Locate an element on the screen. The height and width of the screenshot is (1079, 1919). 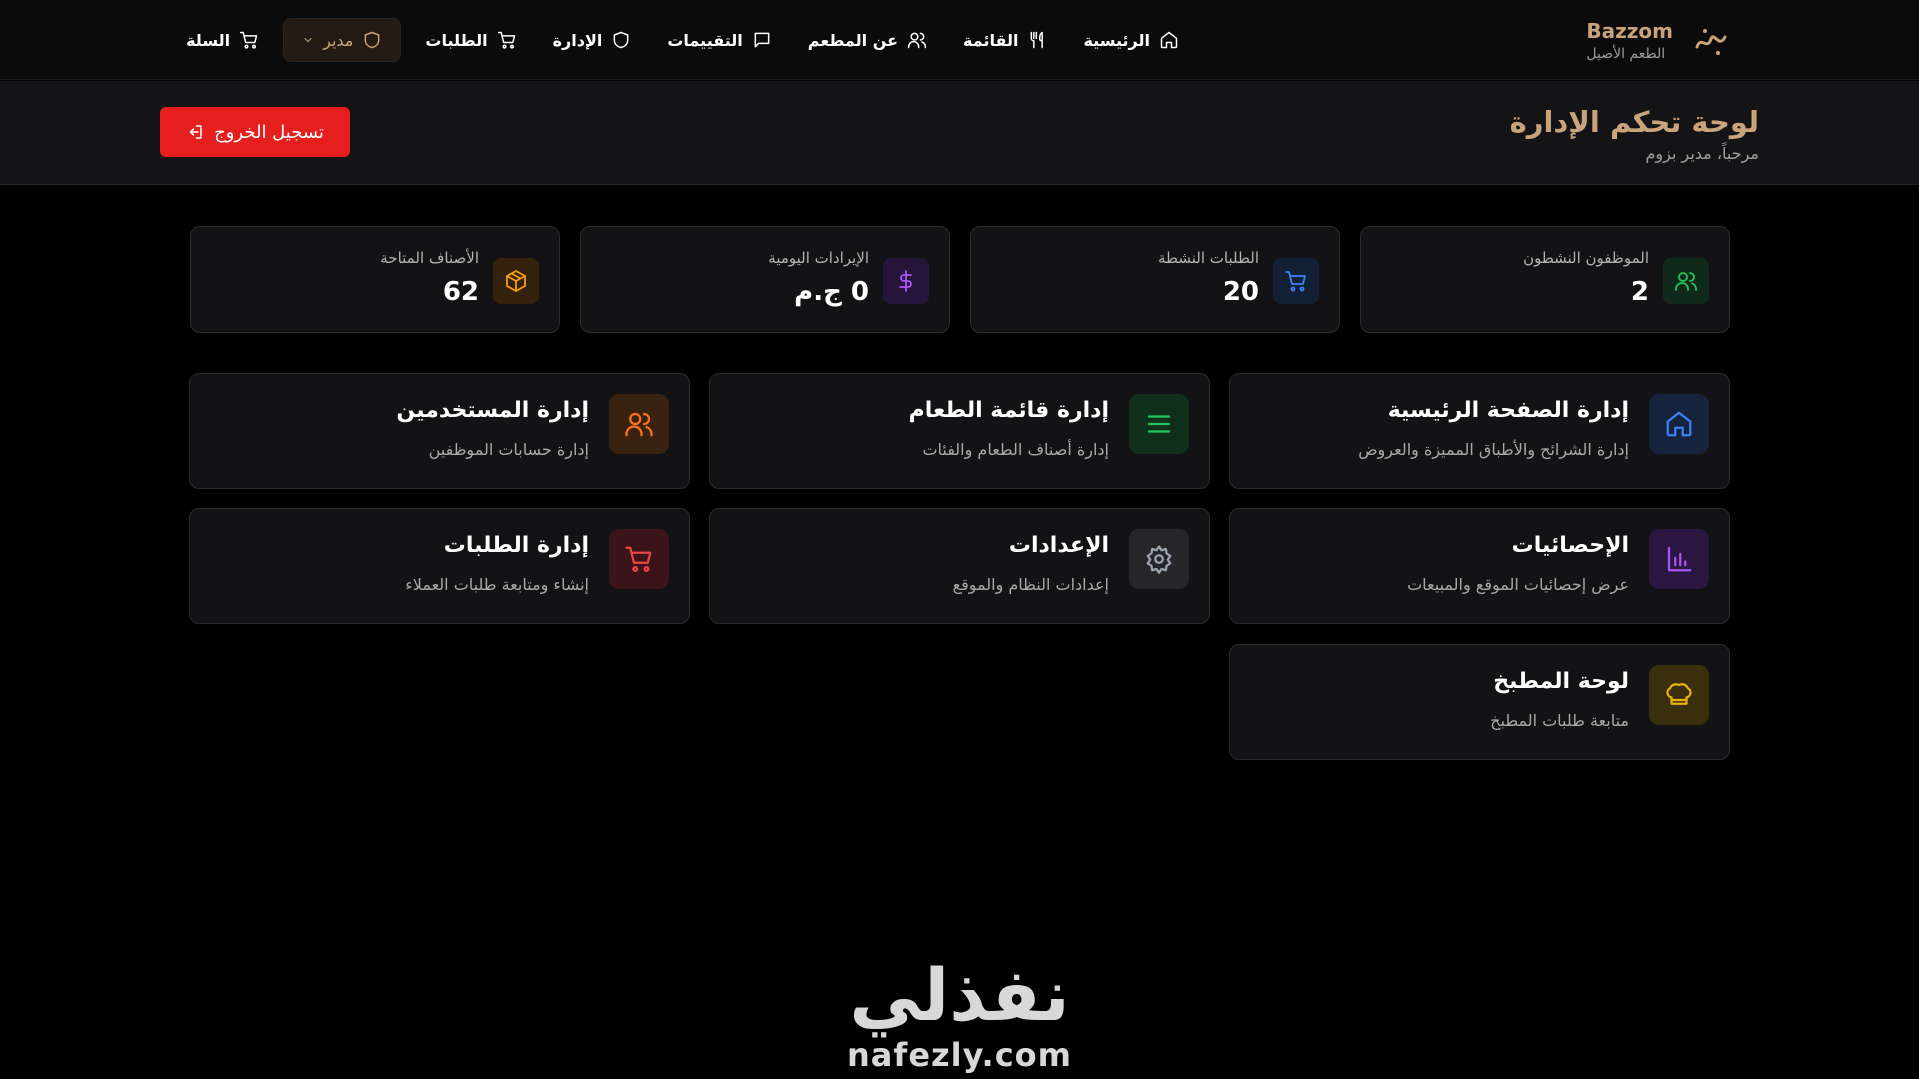
stat-value: 62 is located at coordinates (460, 292).